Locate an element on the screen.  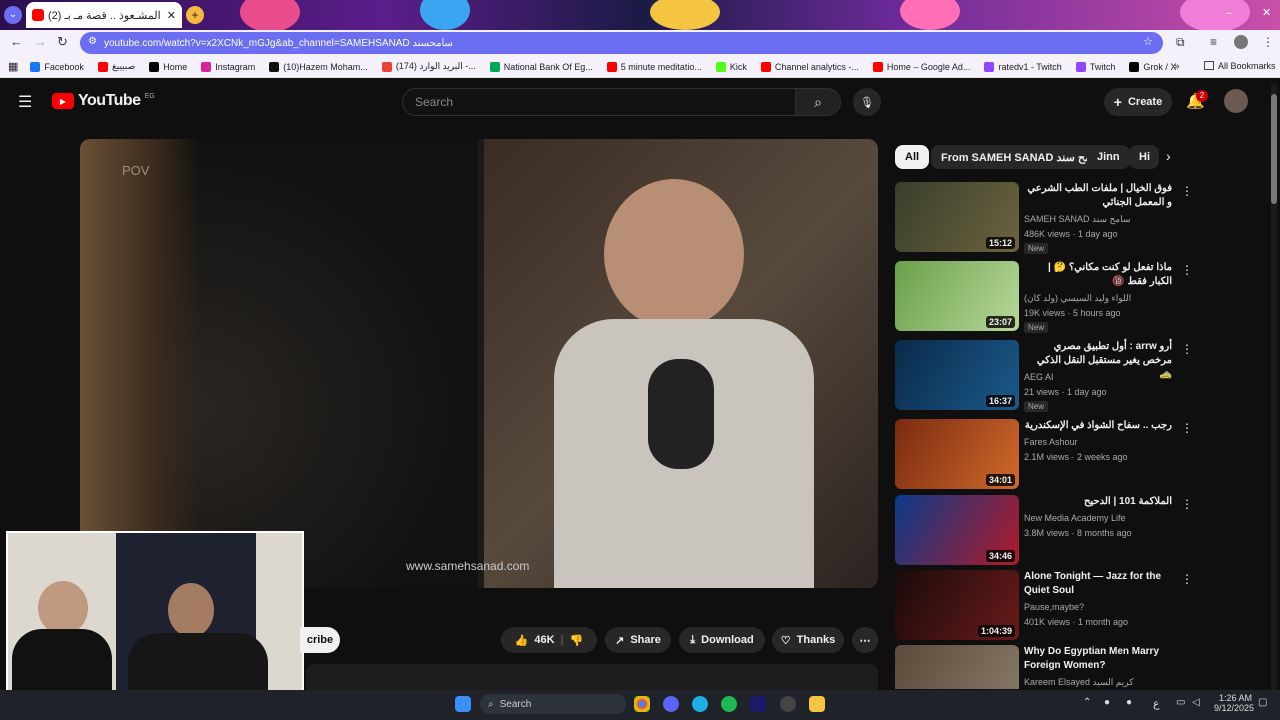
bookmark-item: Kick is located at coordinates (731, 66).